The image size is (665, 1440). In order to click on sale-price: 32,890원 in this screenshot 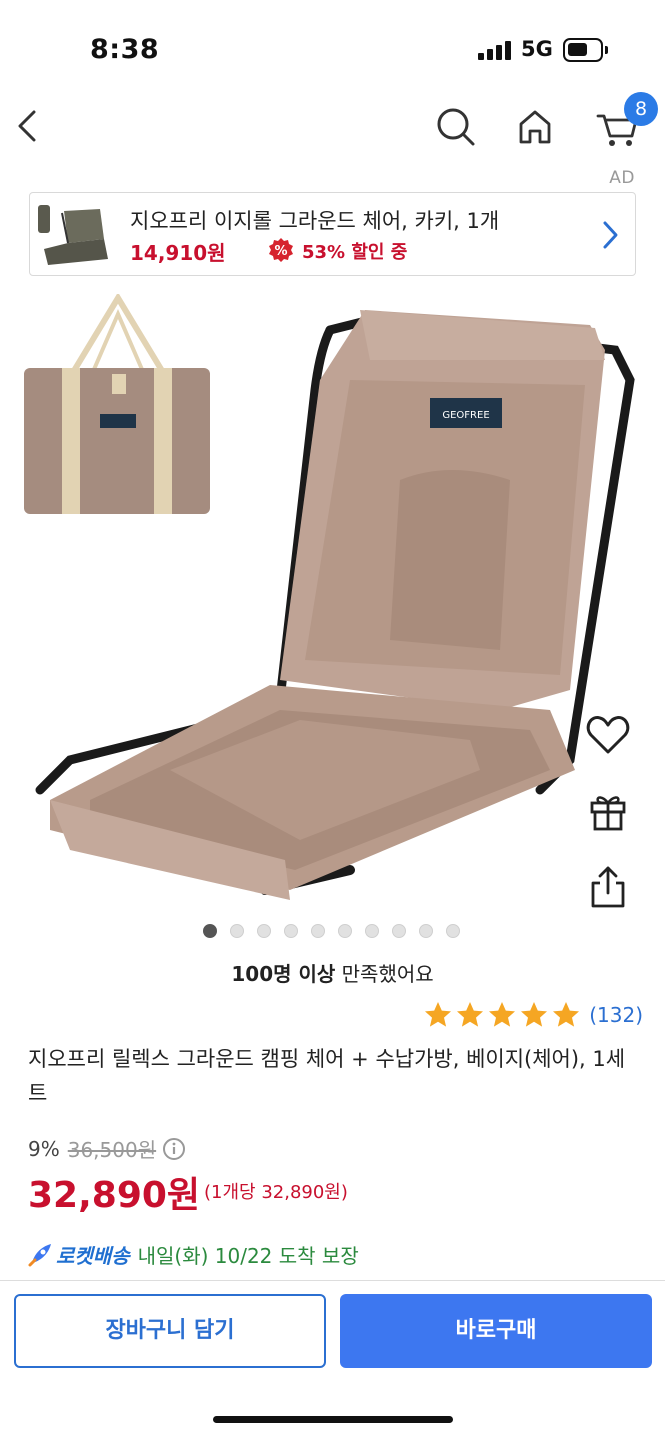, I will do `click(114, 1195)`.